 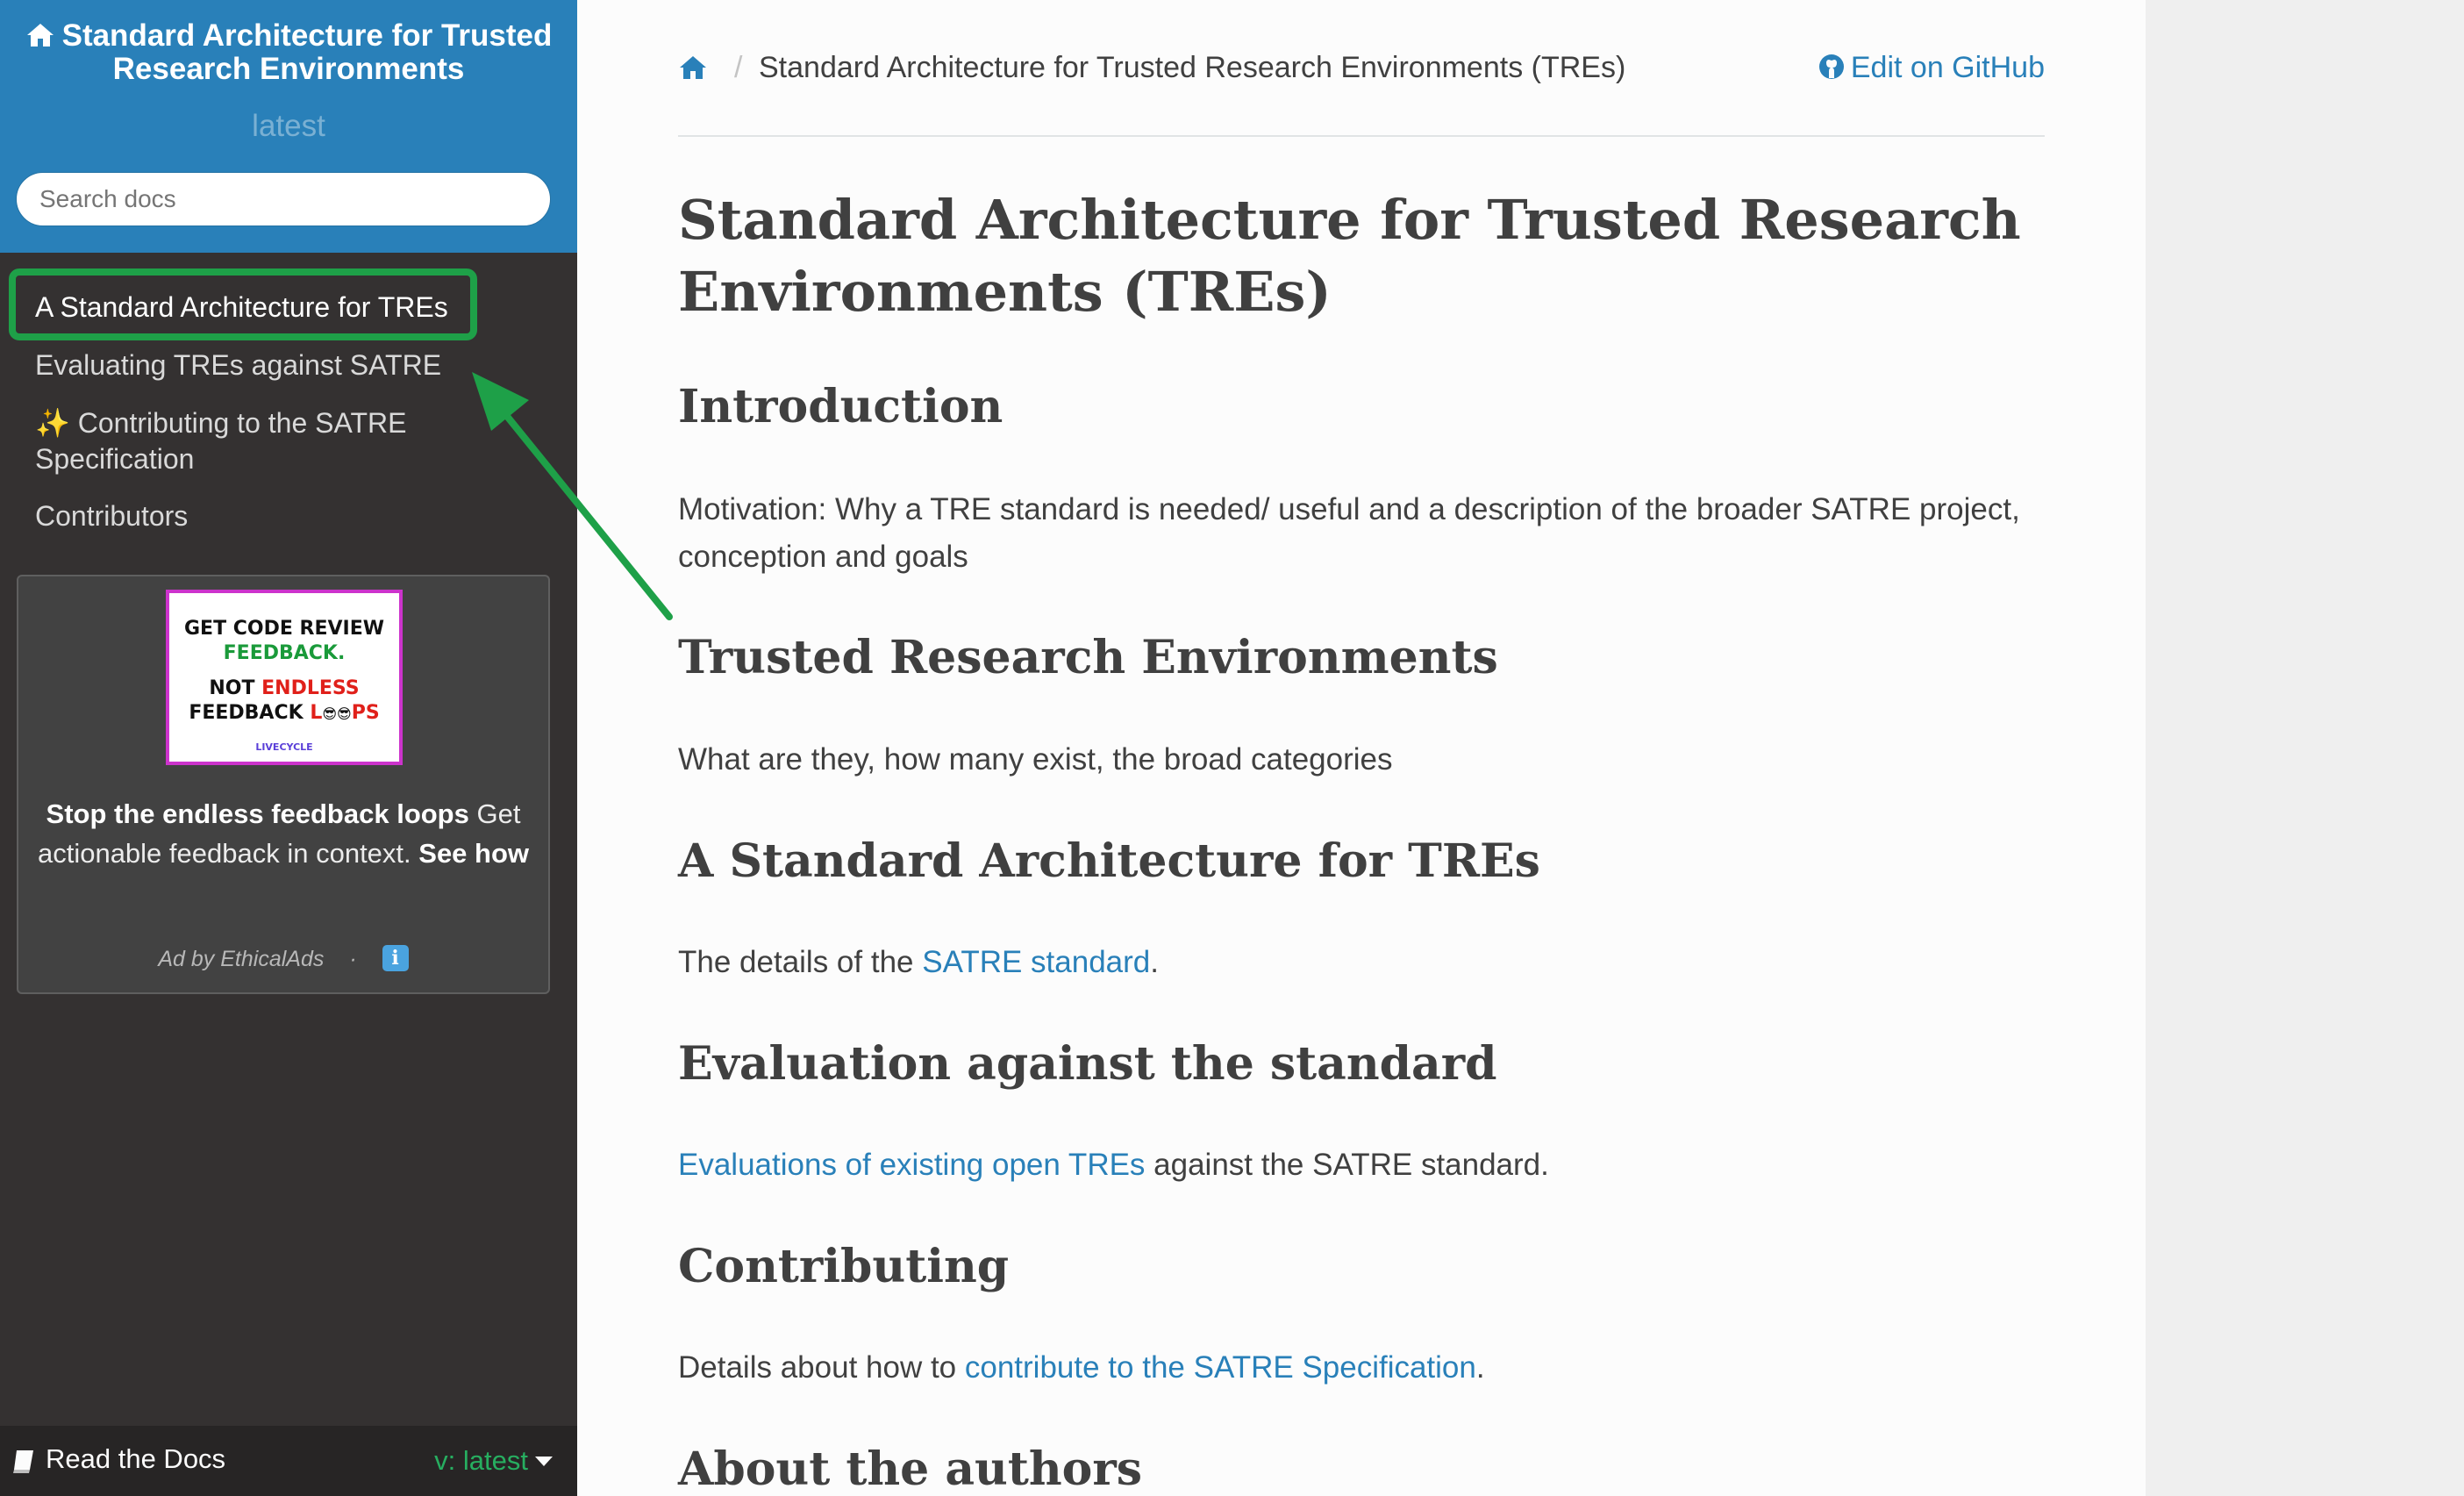 I want to click on search-input, so click(x=284, y=199).